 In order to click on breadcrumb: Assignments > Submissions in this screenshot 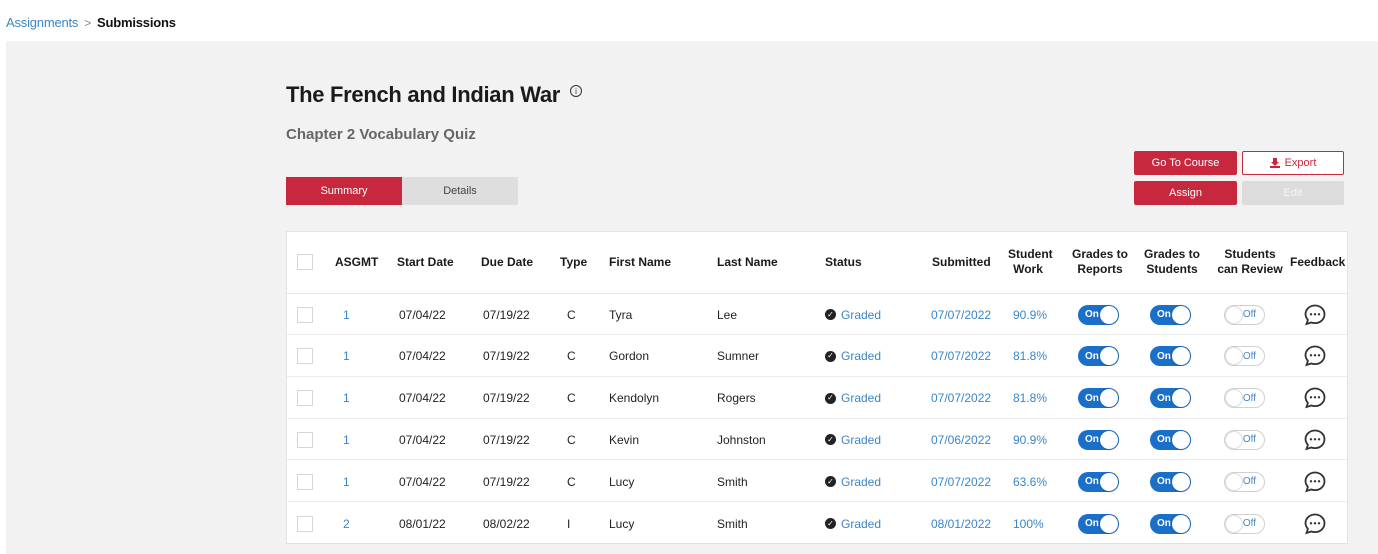, I will do `click(91, 22)`.